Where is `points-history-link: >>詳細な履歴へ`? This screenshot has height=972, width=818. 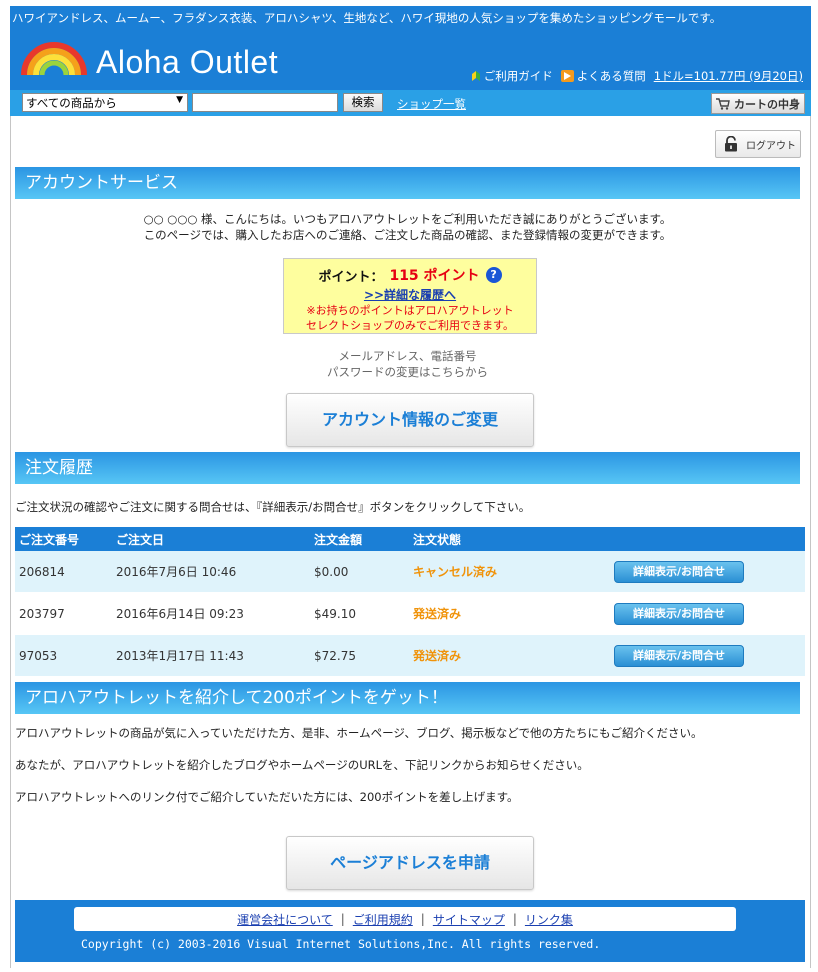 points-history-link: >>詳細な履歴へ is located at coordinates (410, 294).